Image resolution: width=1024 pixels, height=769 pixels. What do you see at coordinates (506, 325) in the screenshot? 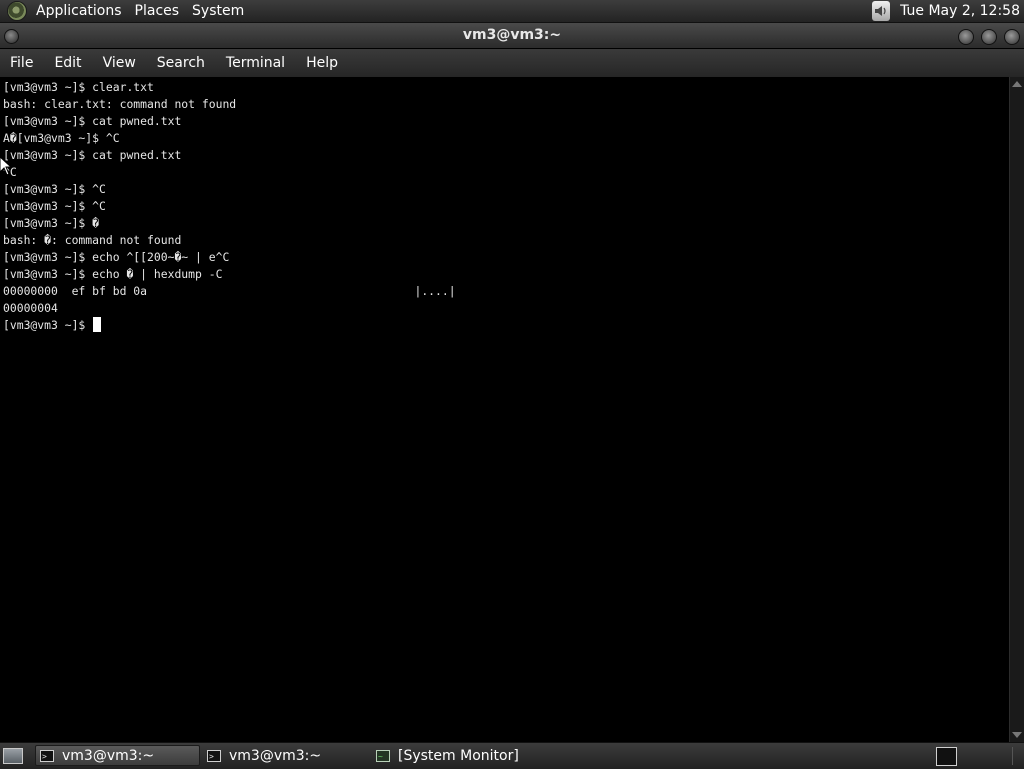
I see `terminal-prompt-line: [vm3@vm3 ~]$` at bounding box center [506, 325].